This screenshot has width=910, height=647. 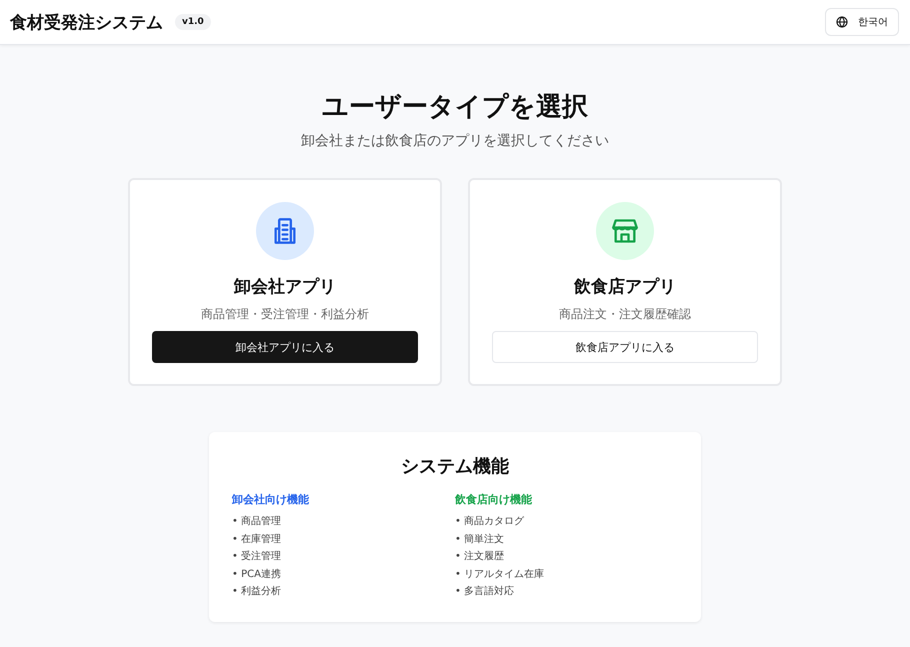 I want to click on feature-item: • リアルタイム在庫, so click(x=500, y=575).